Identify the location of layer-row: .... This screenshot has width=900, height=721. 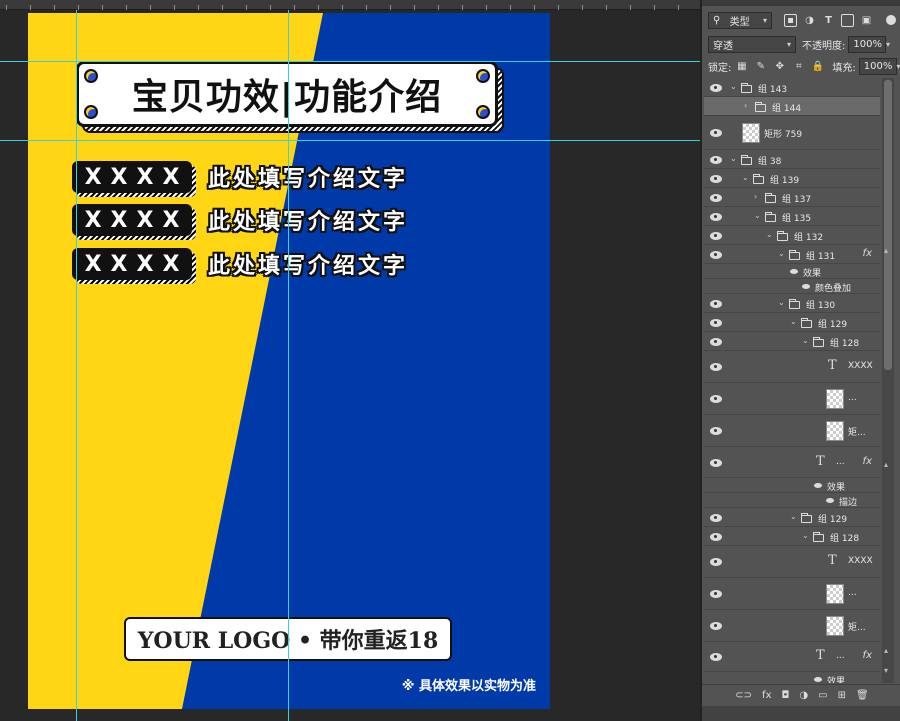
(792, 594).